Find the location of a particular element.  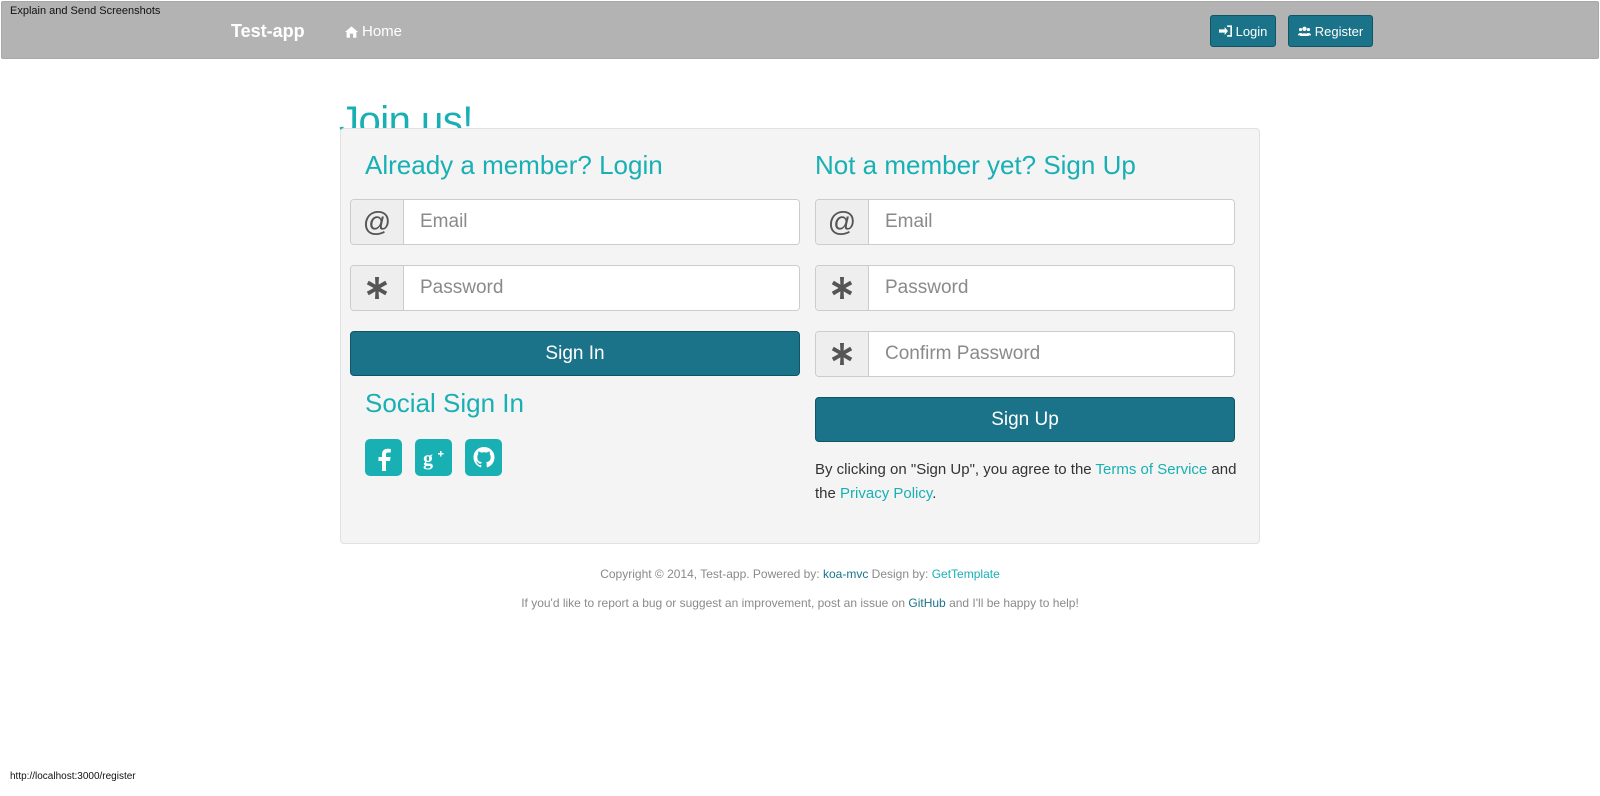

navbar: Test-app Home Login Register is located at coordinates (800, 30).